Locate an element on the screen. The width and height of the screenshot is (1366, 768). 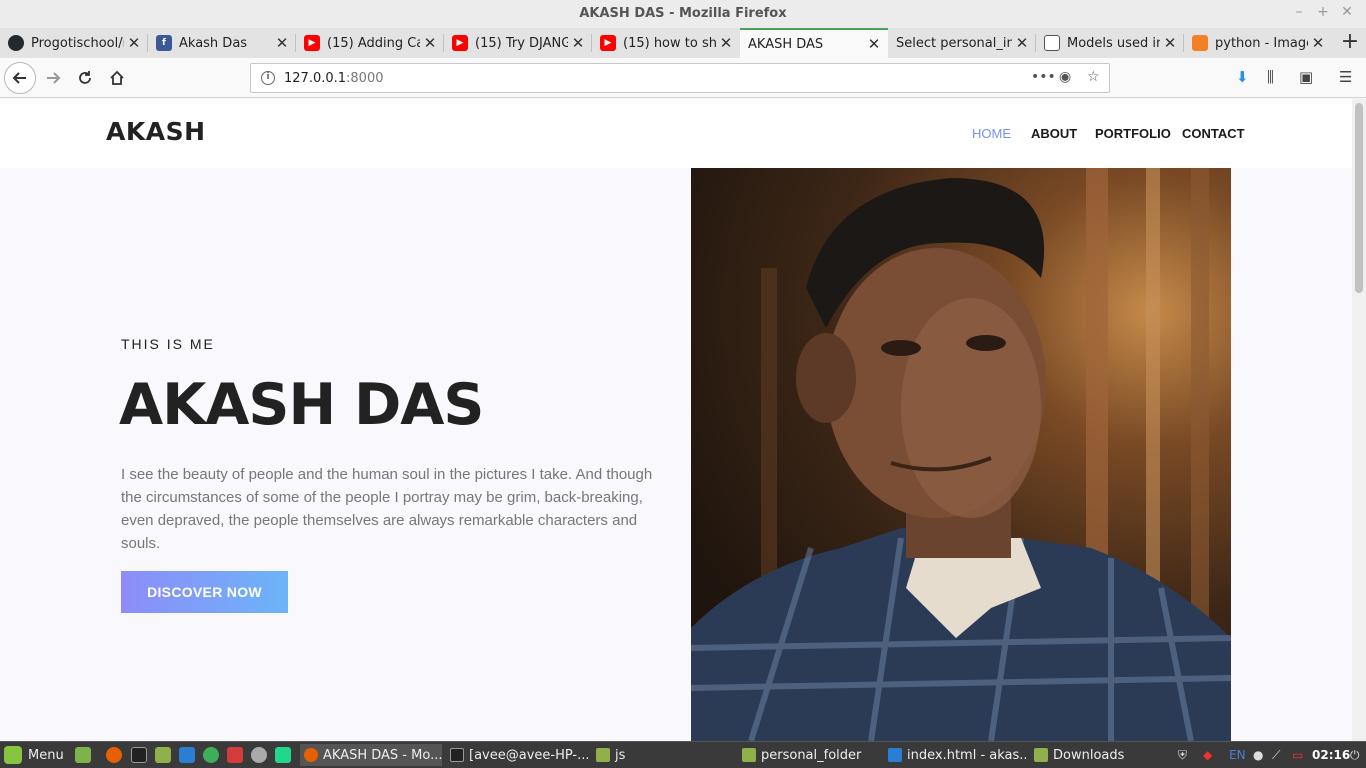
pocket-icon: ◉ is located at coordinates (1065, 77).